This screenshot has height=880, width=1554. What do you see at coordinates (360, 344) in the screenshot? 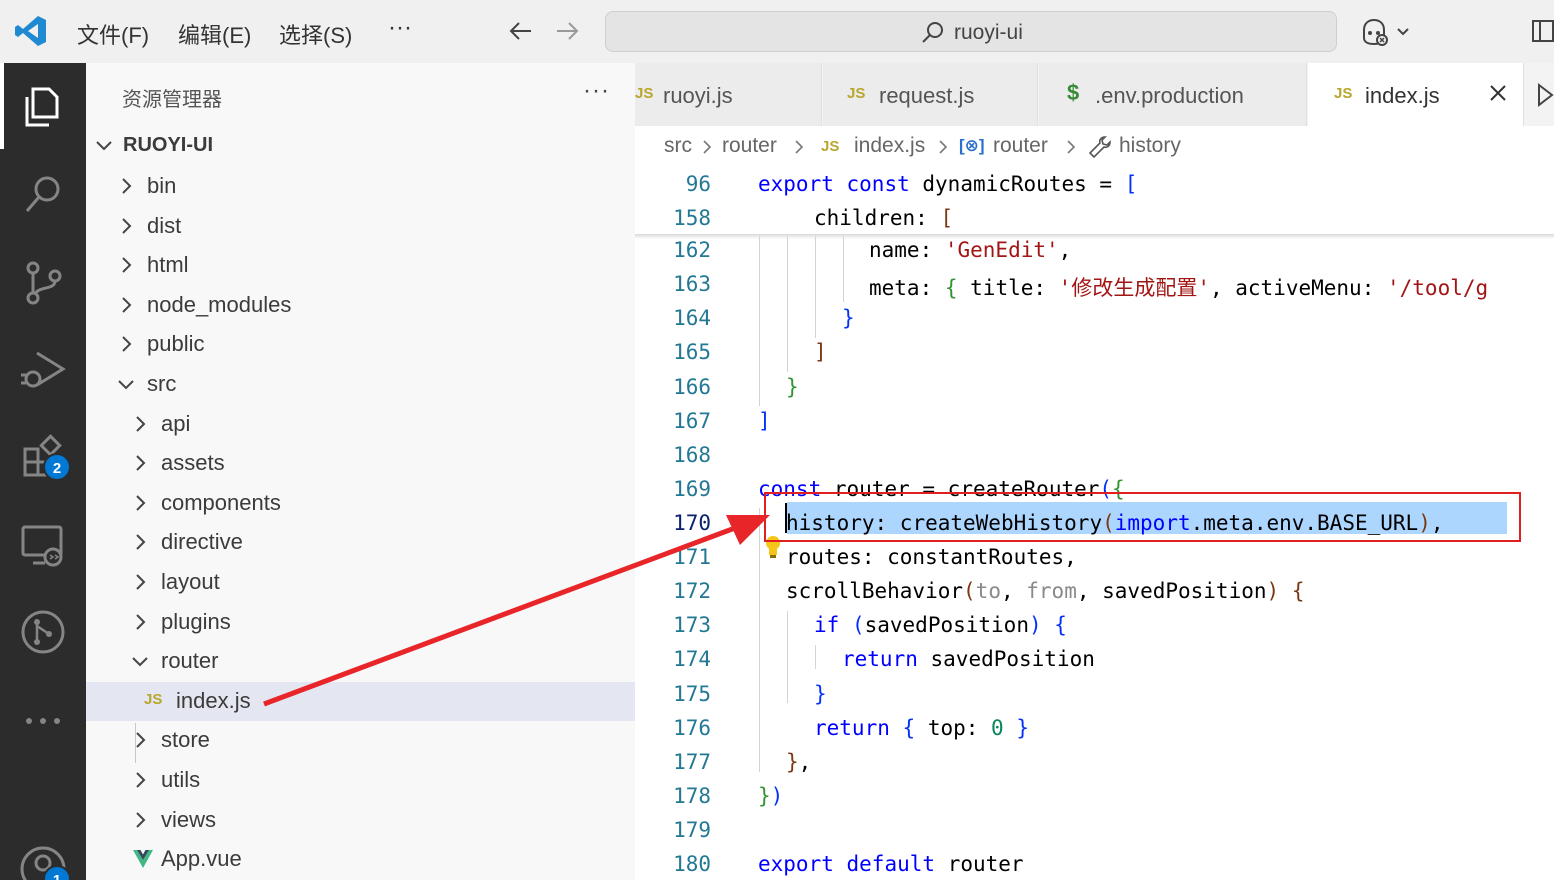
I see `tree-folder-public: public` at bounding box center [360, 344].